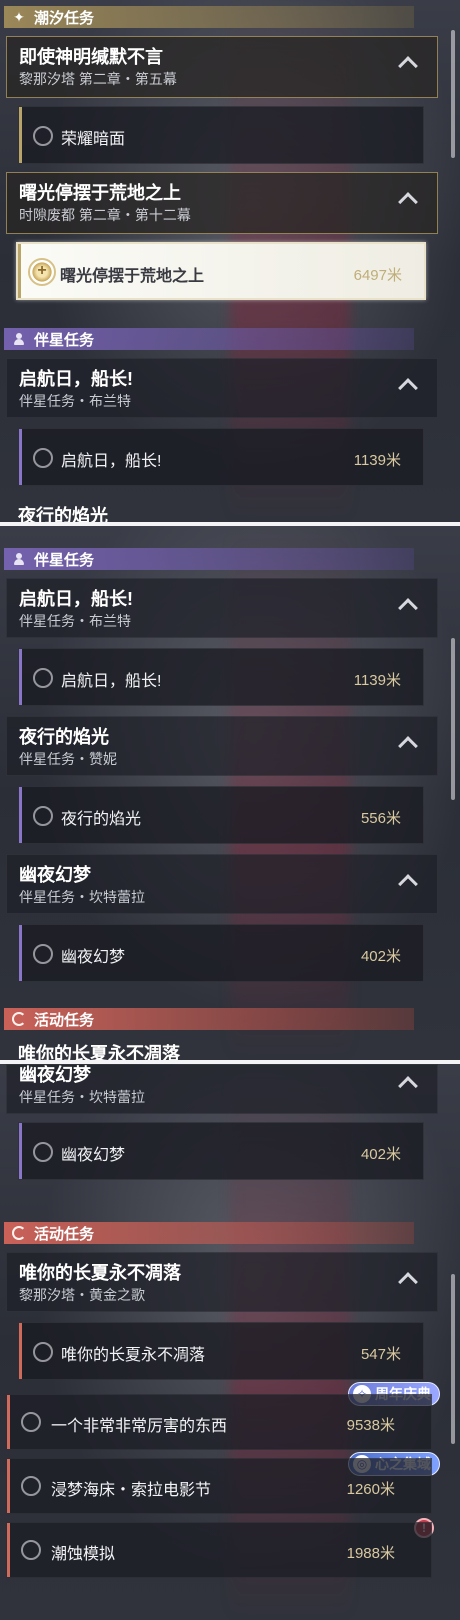 This screenshot has width=460, height=1620. Describe the element at coordinates (219, 1550) in the screenshot. I see `event-quest-item: 潮蚀模拟 1988米` at that location.